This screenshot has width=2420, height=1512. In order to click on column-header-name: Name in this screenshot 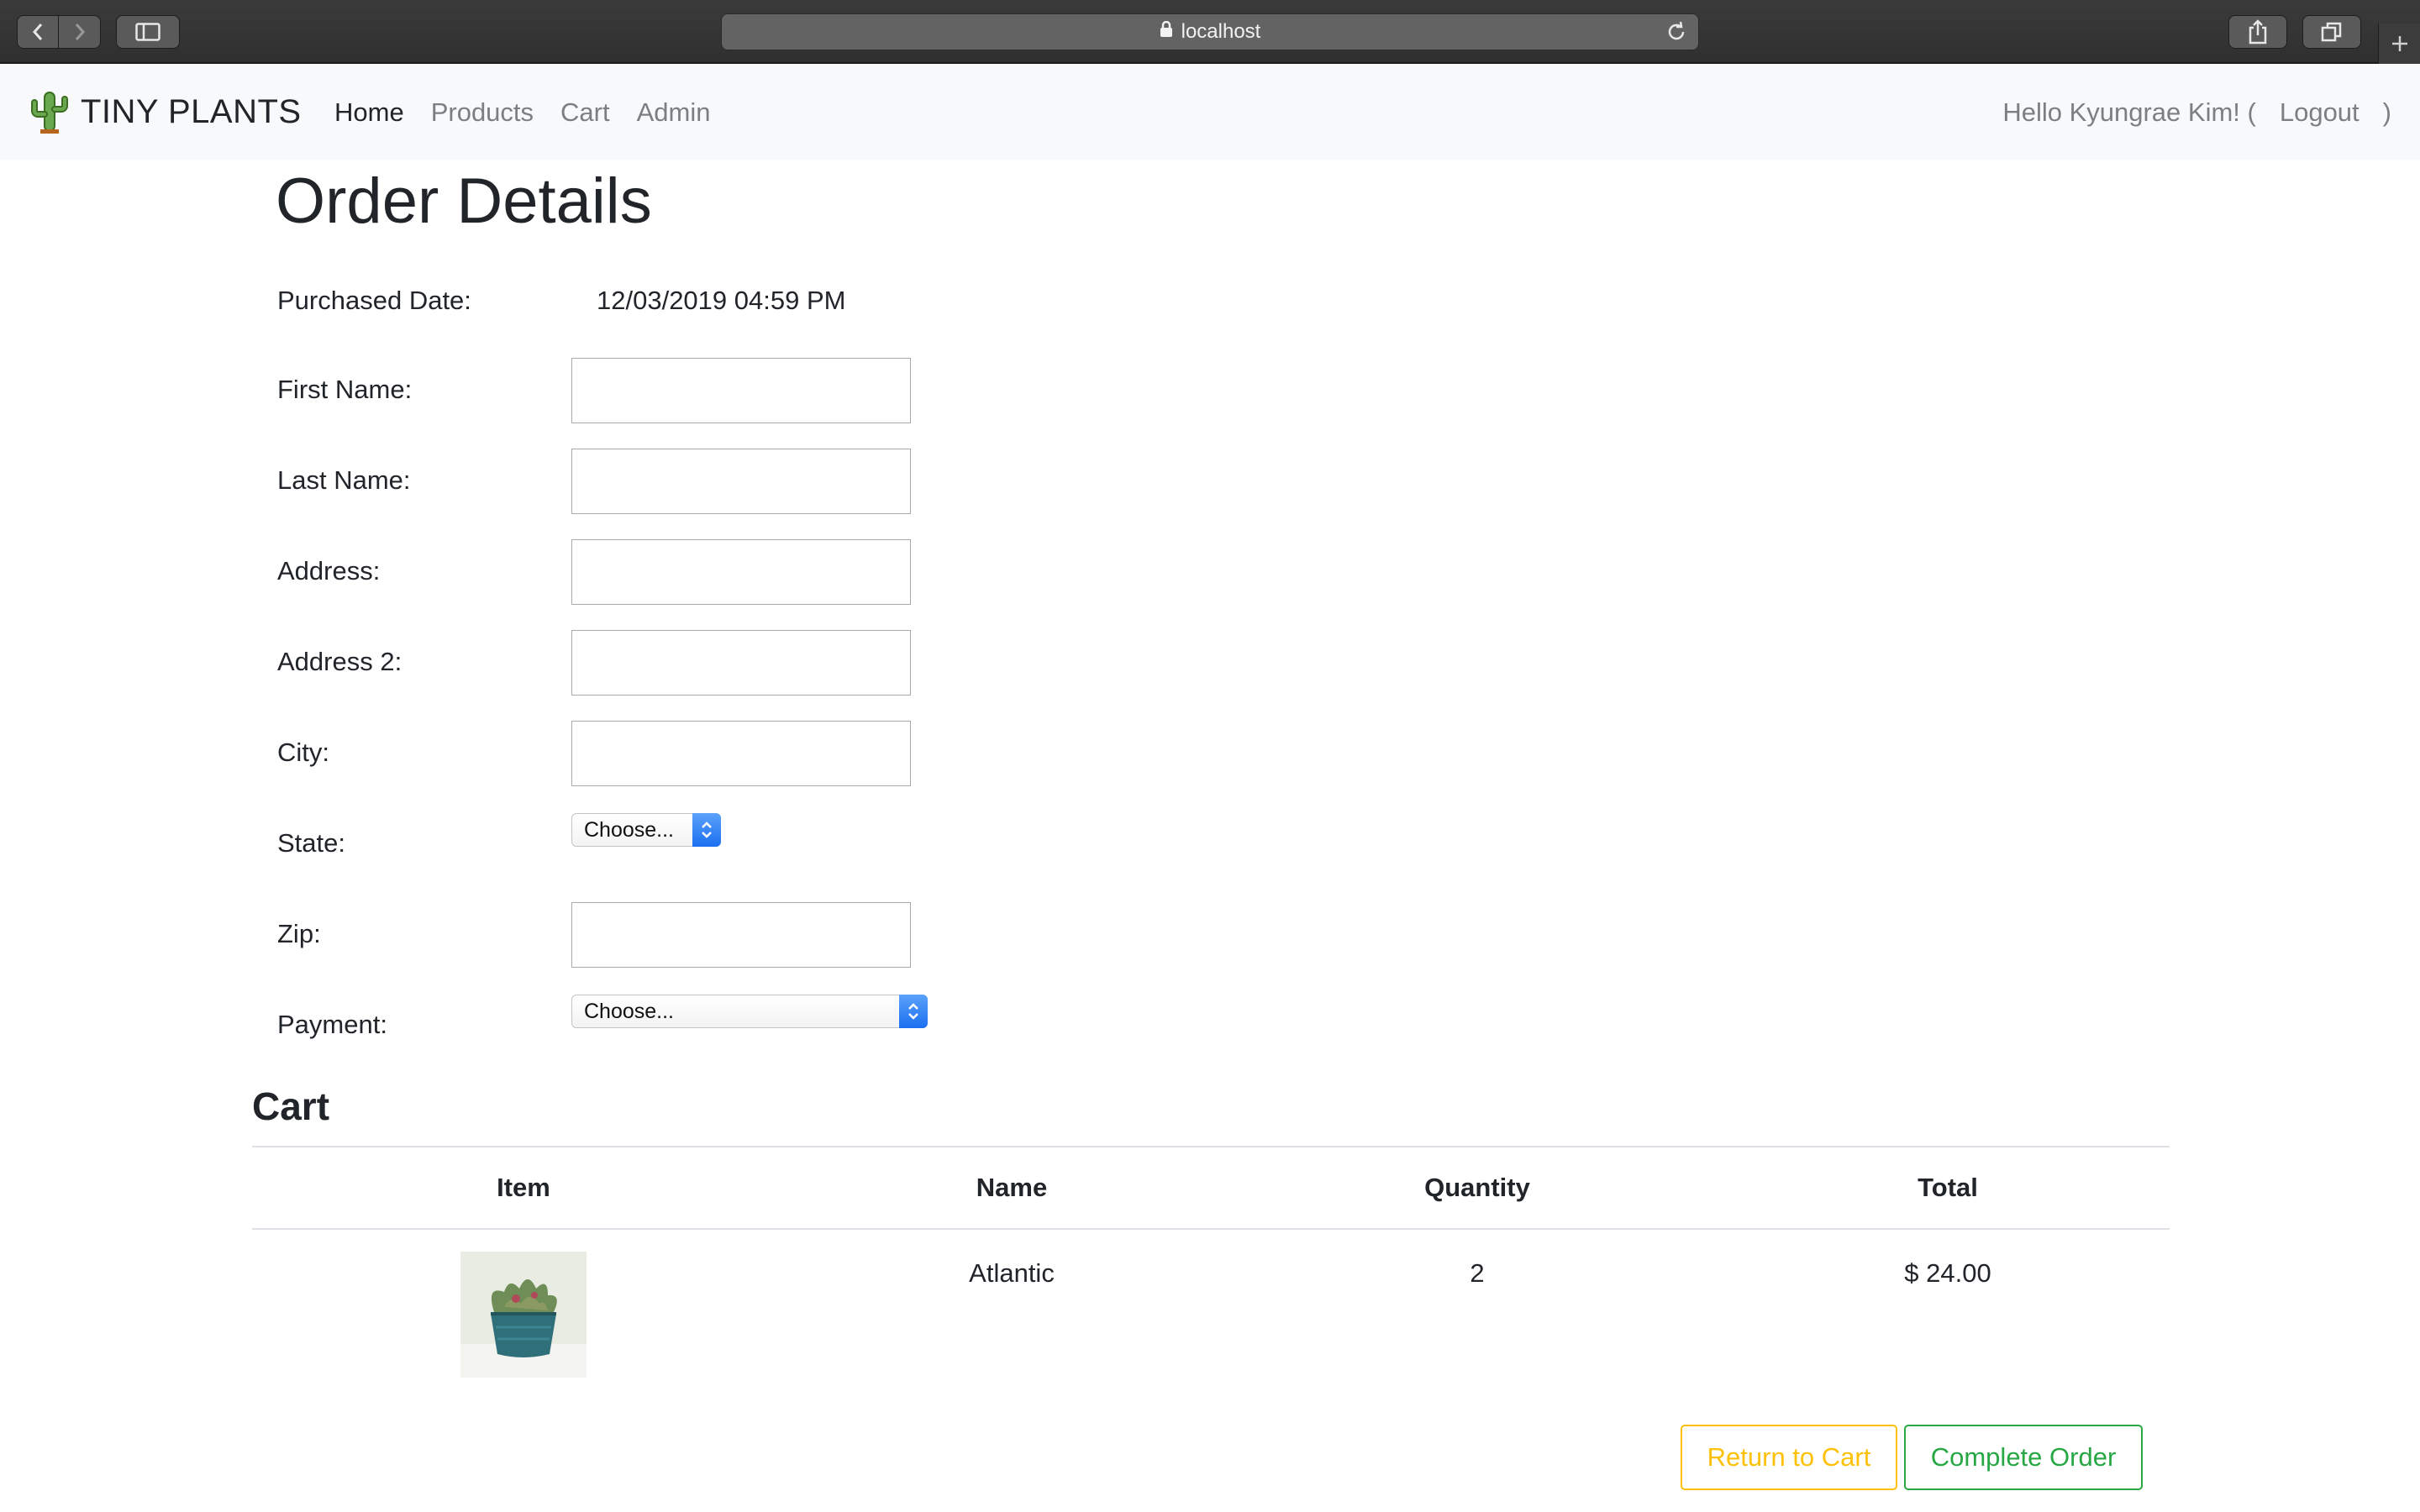, I will do `click(1012, 1187)`.